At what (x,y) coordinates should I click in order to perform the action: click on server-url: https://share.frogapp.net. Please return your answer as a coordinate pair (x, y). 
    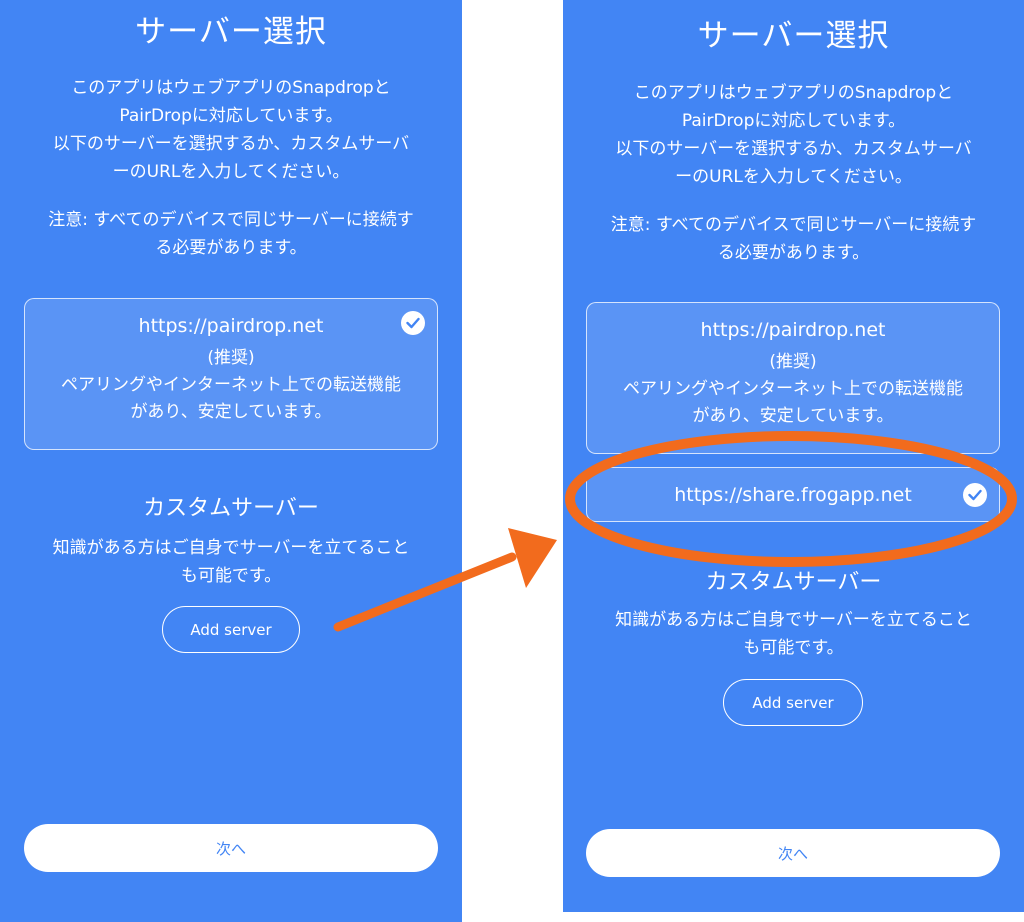
    Looking at the image, I should click on (793, 495).